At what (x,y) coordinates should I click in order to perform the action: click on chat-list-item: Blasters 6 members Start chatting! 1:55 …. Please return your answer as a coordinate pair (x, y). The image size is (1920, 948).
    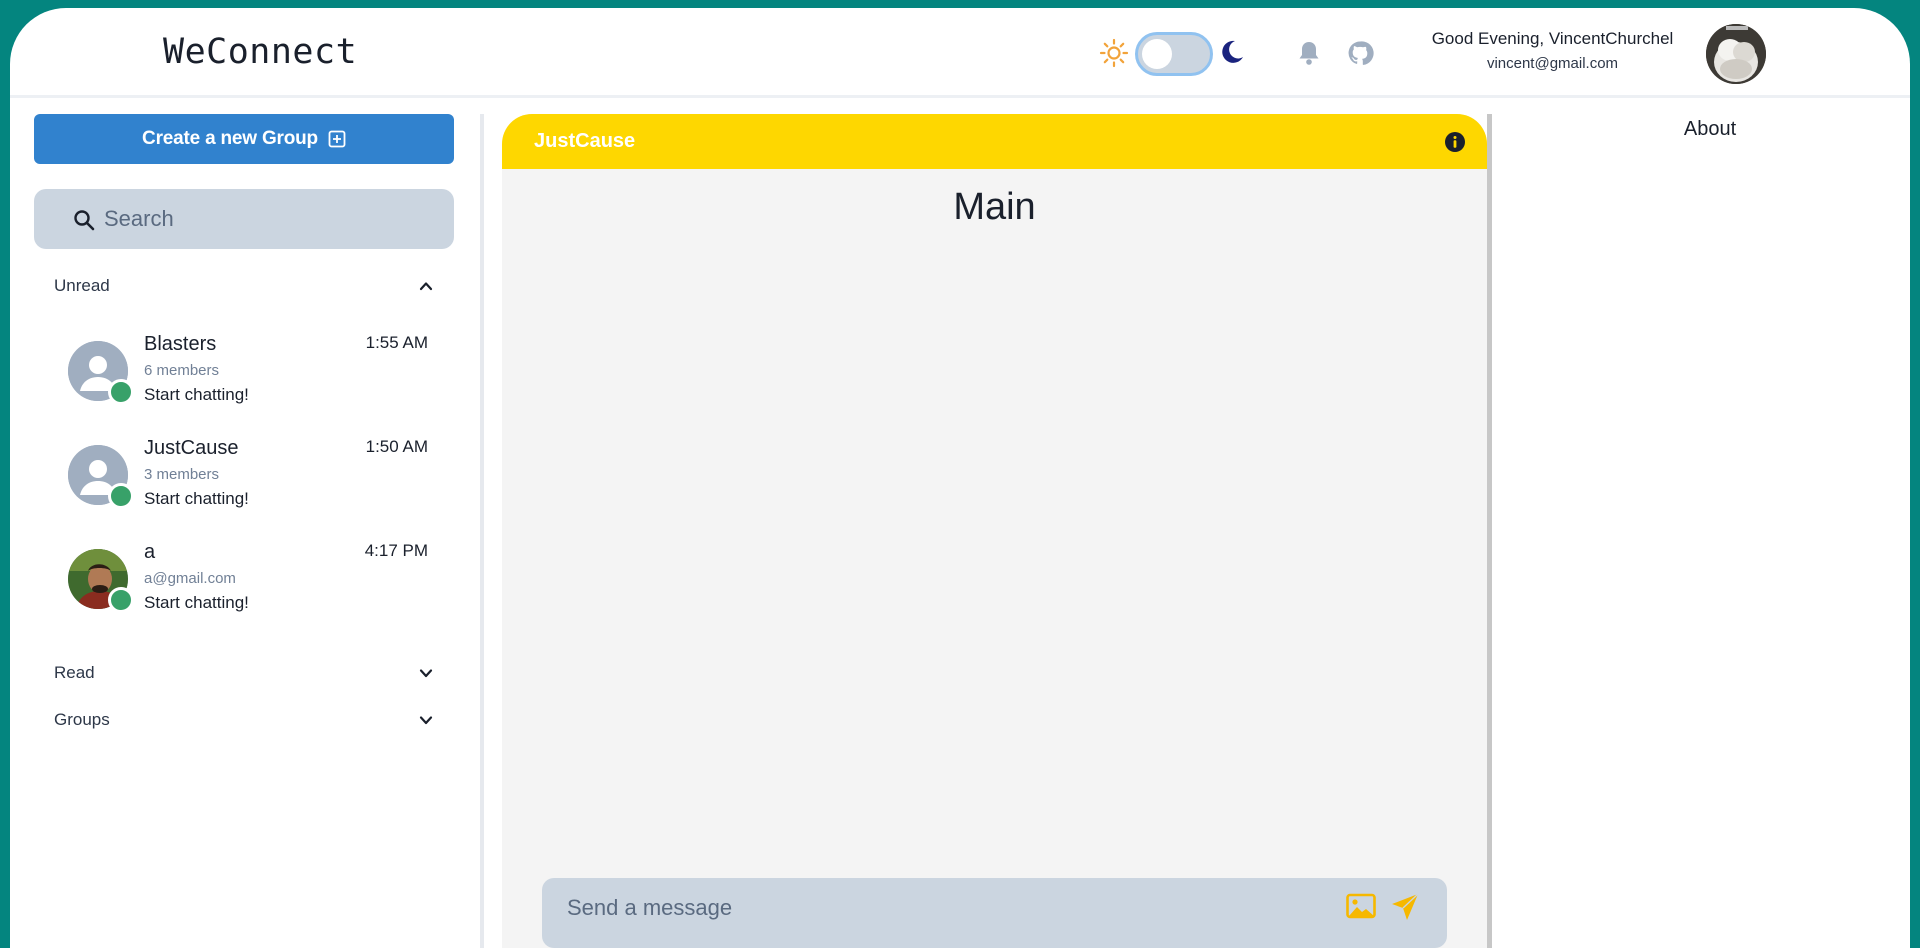
    Looking at the image, I should click on (253, 378).